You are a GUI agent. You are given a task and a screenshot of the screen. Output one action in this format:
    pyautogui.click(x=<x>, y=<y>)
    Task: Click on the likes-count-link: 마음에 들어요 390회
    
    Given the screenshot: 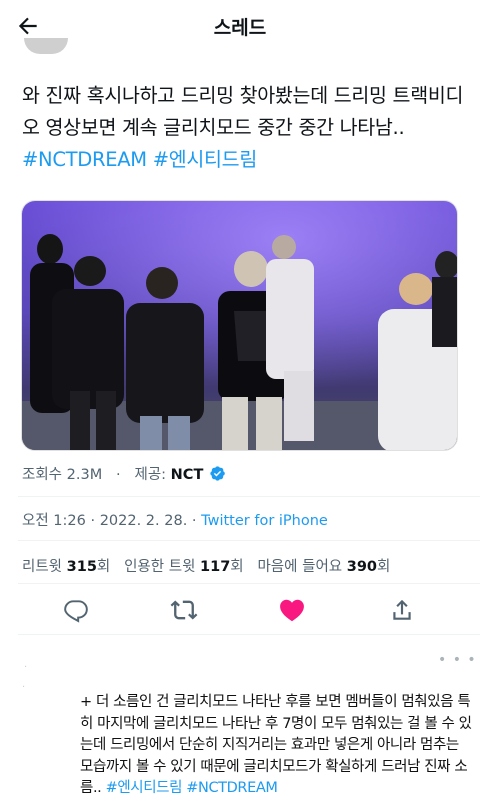 What is the action you would take?
    pyautogui.click(x=323, y=567)
    